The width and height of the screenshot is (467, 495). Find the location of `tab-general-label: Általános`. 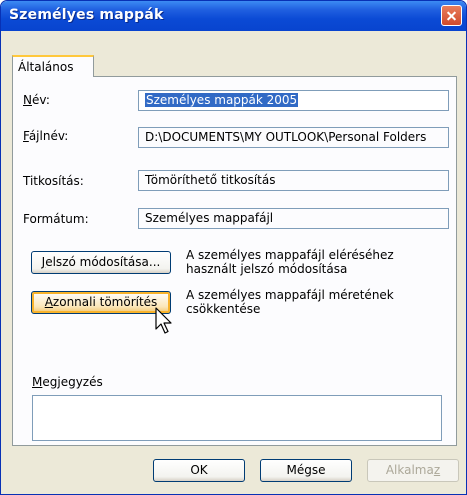

tab-general-label: Általános is located at coordinates (46, 67).